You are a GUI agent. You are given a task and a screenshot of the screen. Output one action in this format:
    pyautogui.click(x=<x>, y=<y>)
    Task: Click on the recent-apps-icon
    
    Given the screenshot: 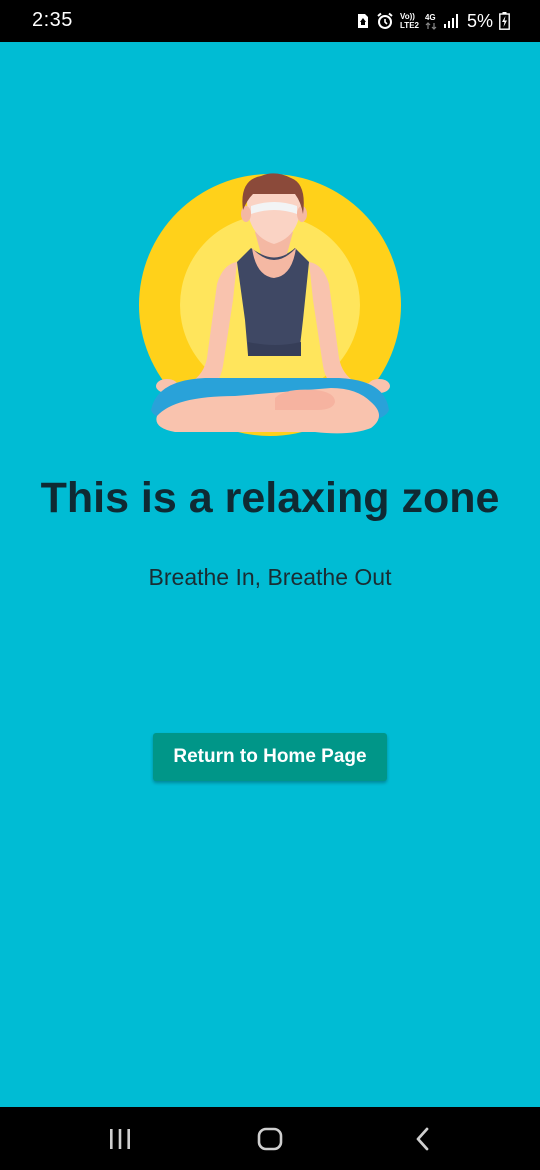 What is the action you would take?
    pyautogui.click(x=120, y=1139)
    